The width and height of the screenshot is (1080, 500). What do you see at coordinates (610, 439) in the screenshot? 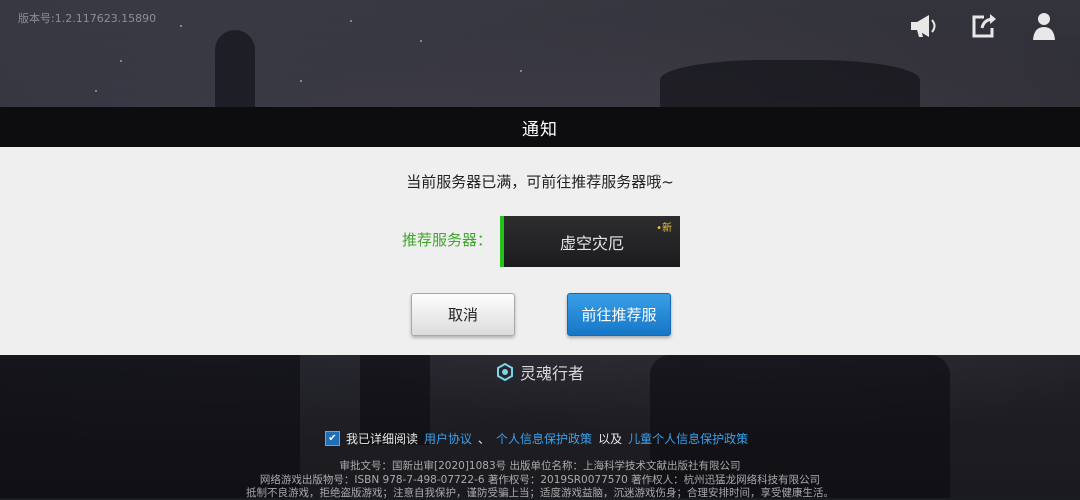
I see `agreement-mid: 以及` at bounding box center [610, 439].